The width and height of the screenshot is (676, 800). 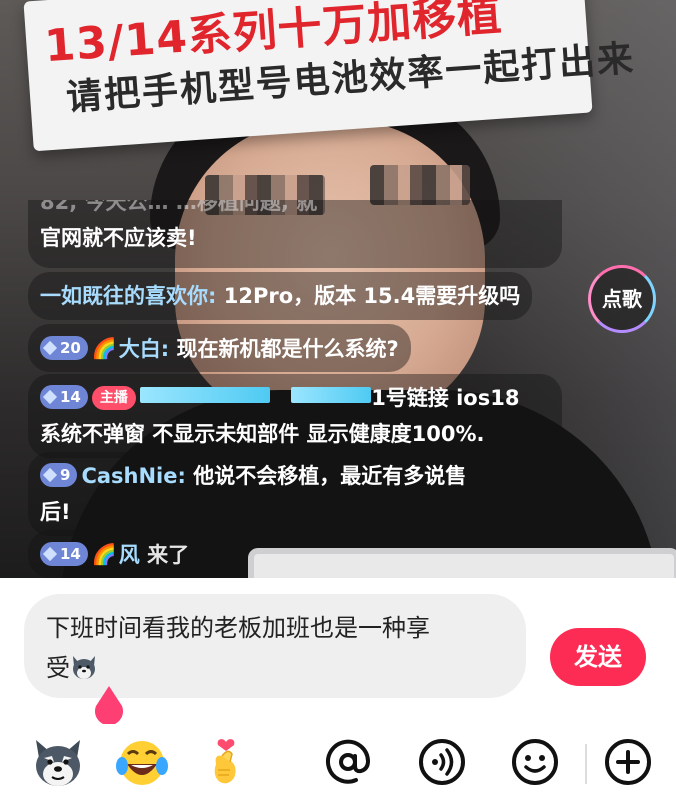 I want to click on chat-message: 14 🌈风 来了, so click(x=115, y=554).